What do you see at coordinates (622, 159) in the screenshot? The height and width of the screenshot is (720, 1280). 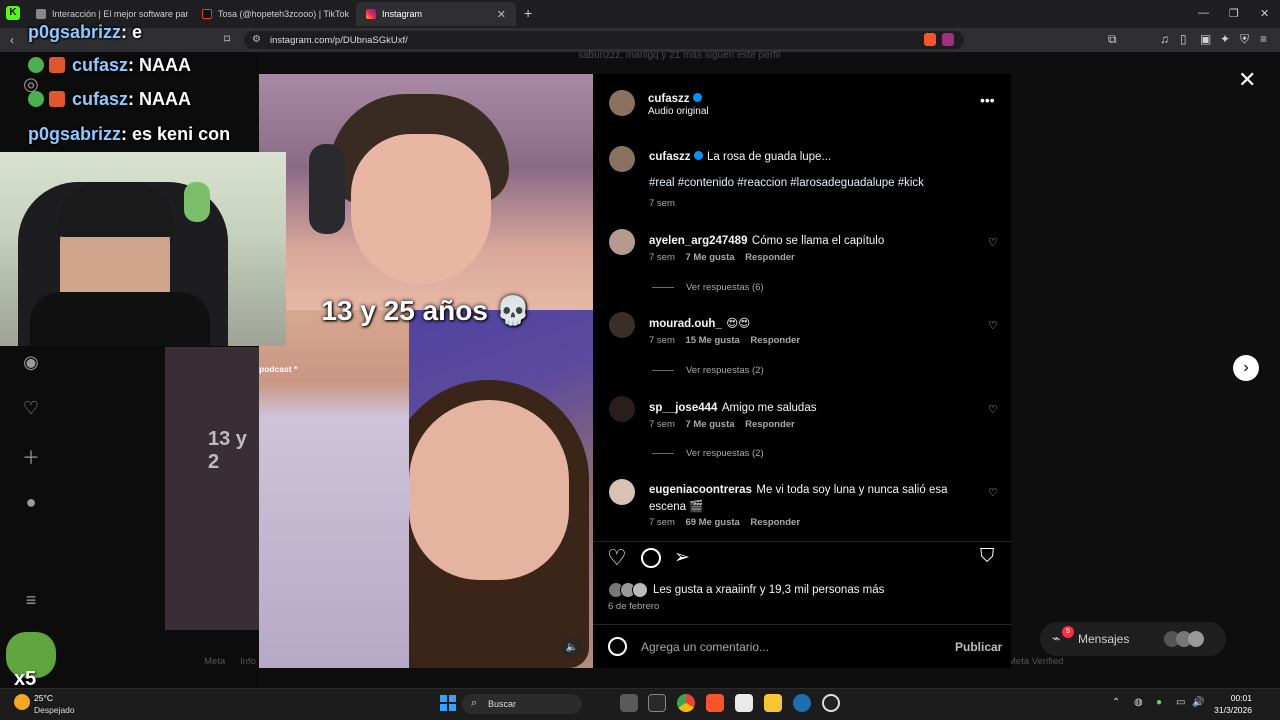 I see `caption-avatar` at bounding box center [622, 159].